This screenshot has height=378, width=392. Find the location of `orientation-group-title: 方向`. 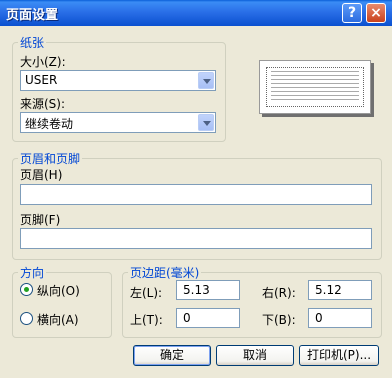

orientation-group-title: 方向 is located at coordinates (32, 272).